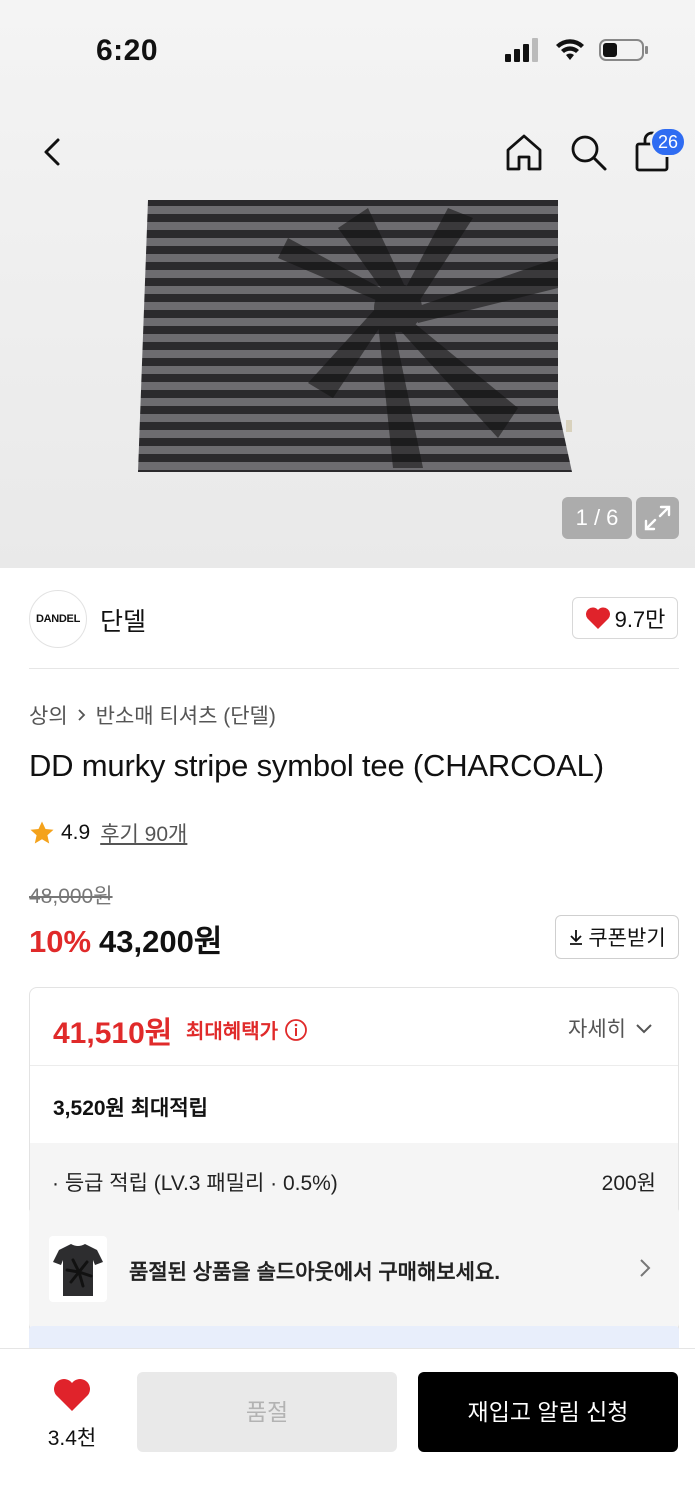 This screenshot has height=1500, width=695. I want to click on original-price: 48,000원, so click(71, 896).